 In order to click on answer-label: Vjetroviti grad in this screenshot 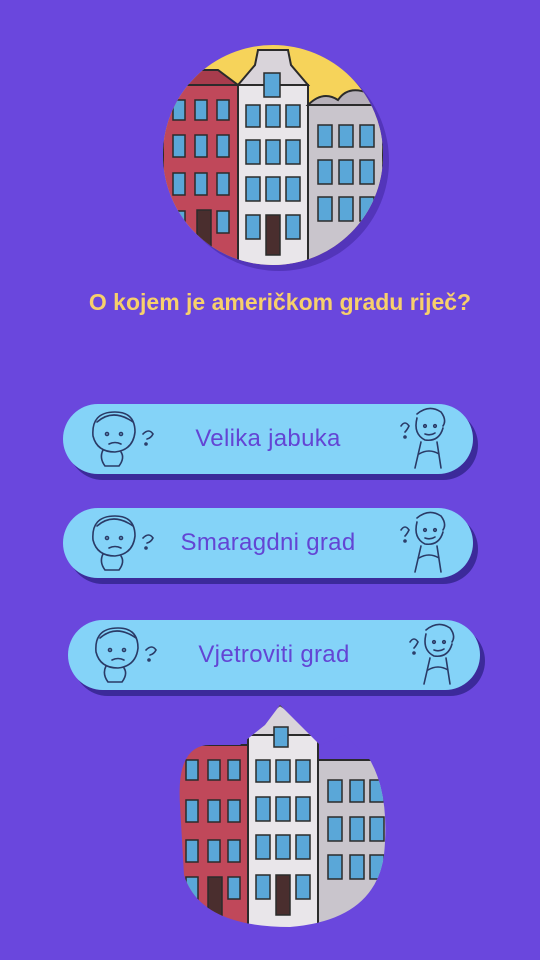, I will do `click(274, 654)`.